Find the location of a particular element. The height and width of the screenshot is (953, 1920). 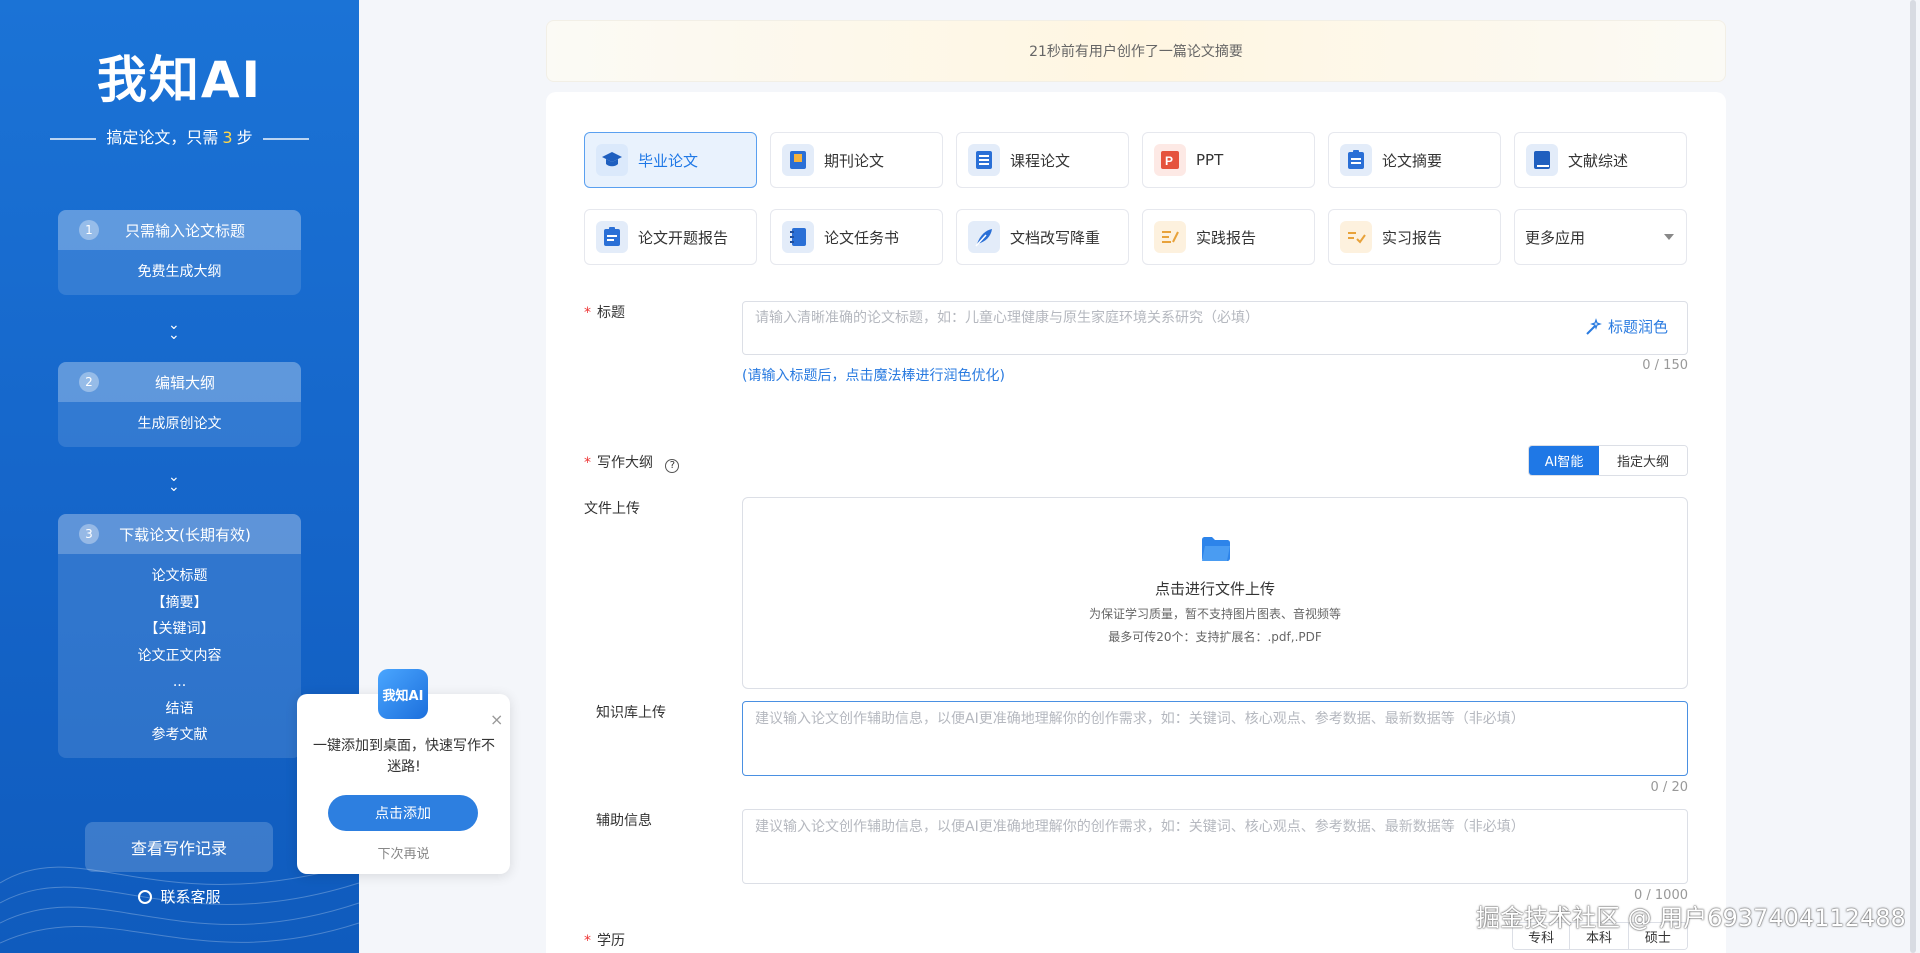

education-label: * 学历 is located at coordinates (604, 940).